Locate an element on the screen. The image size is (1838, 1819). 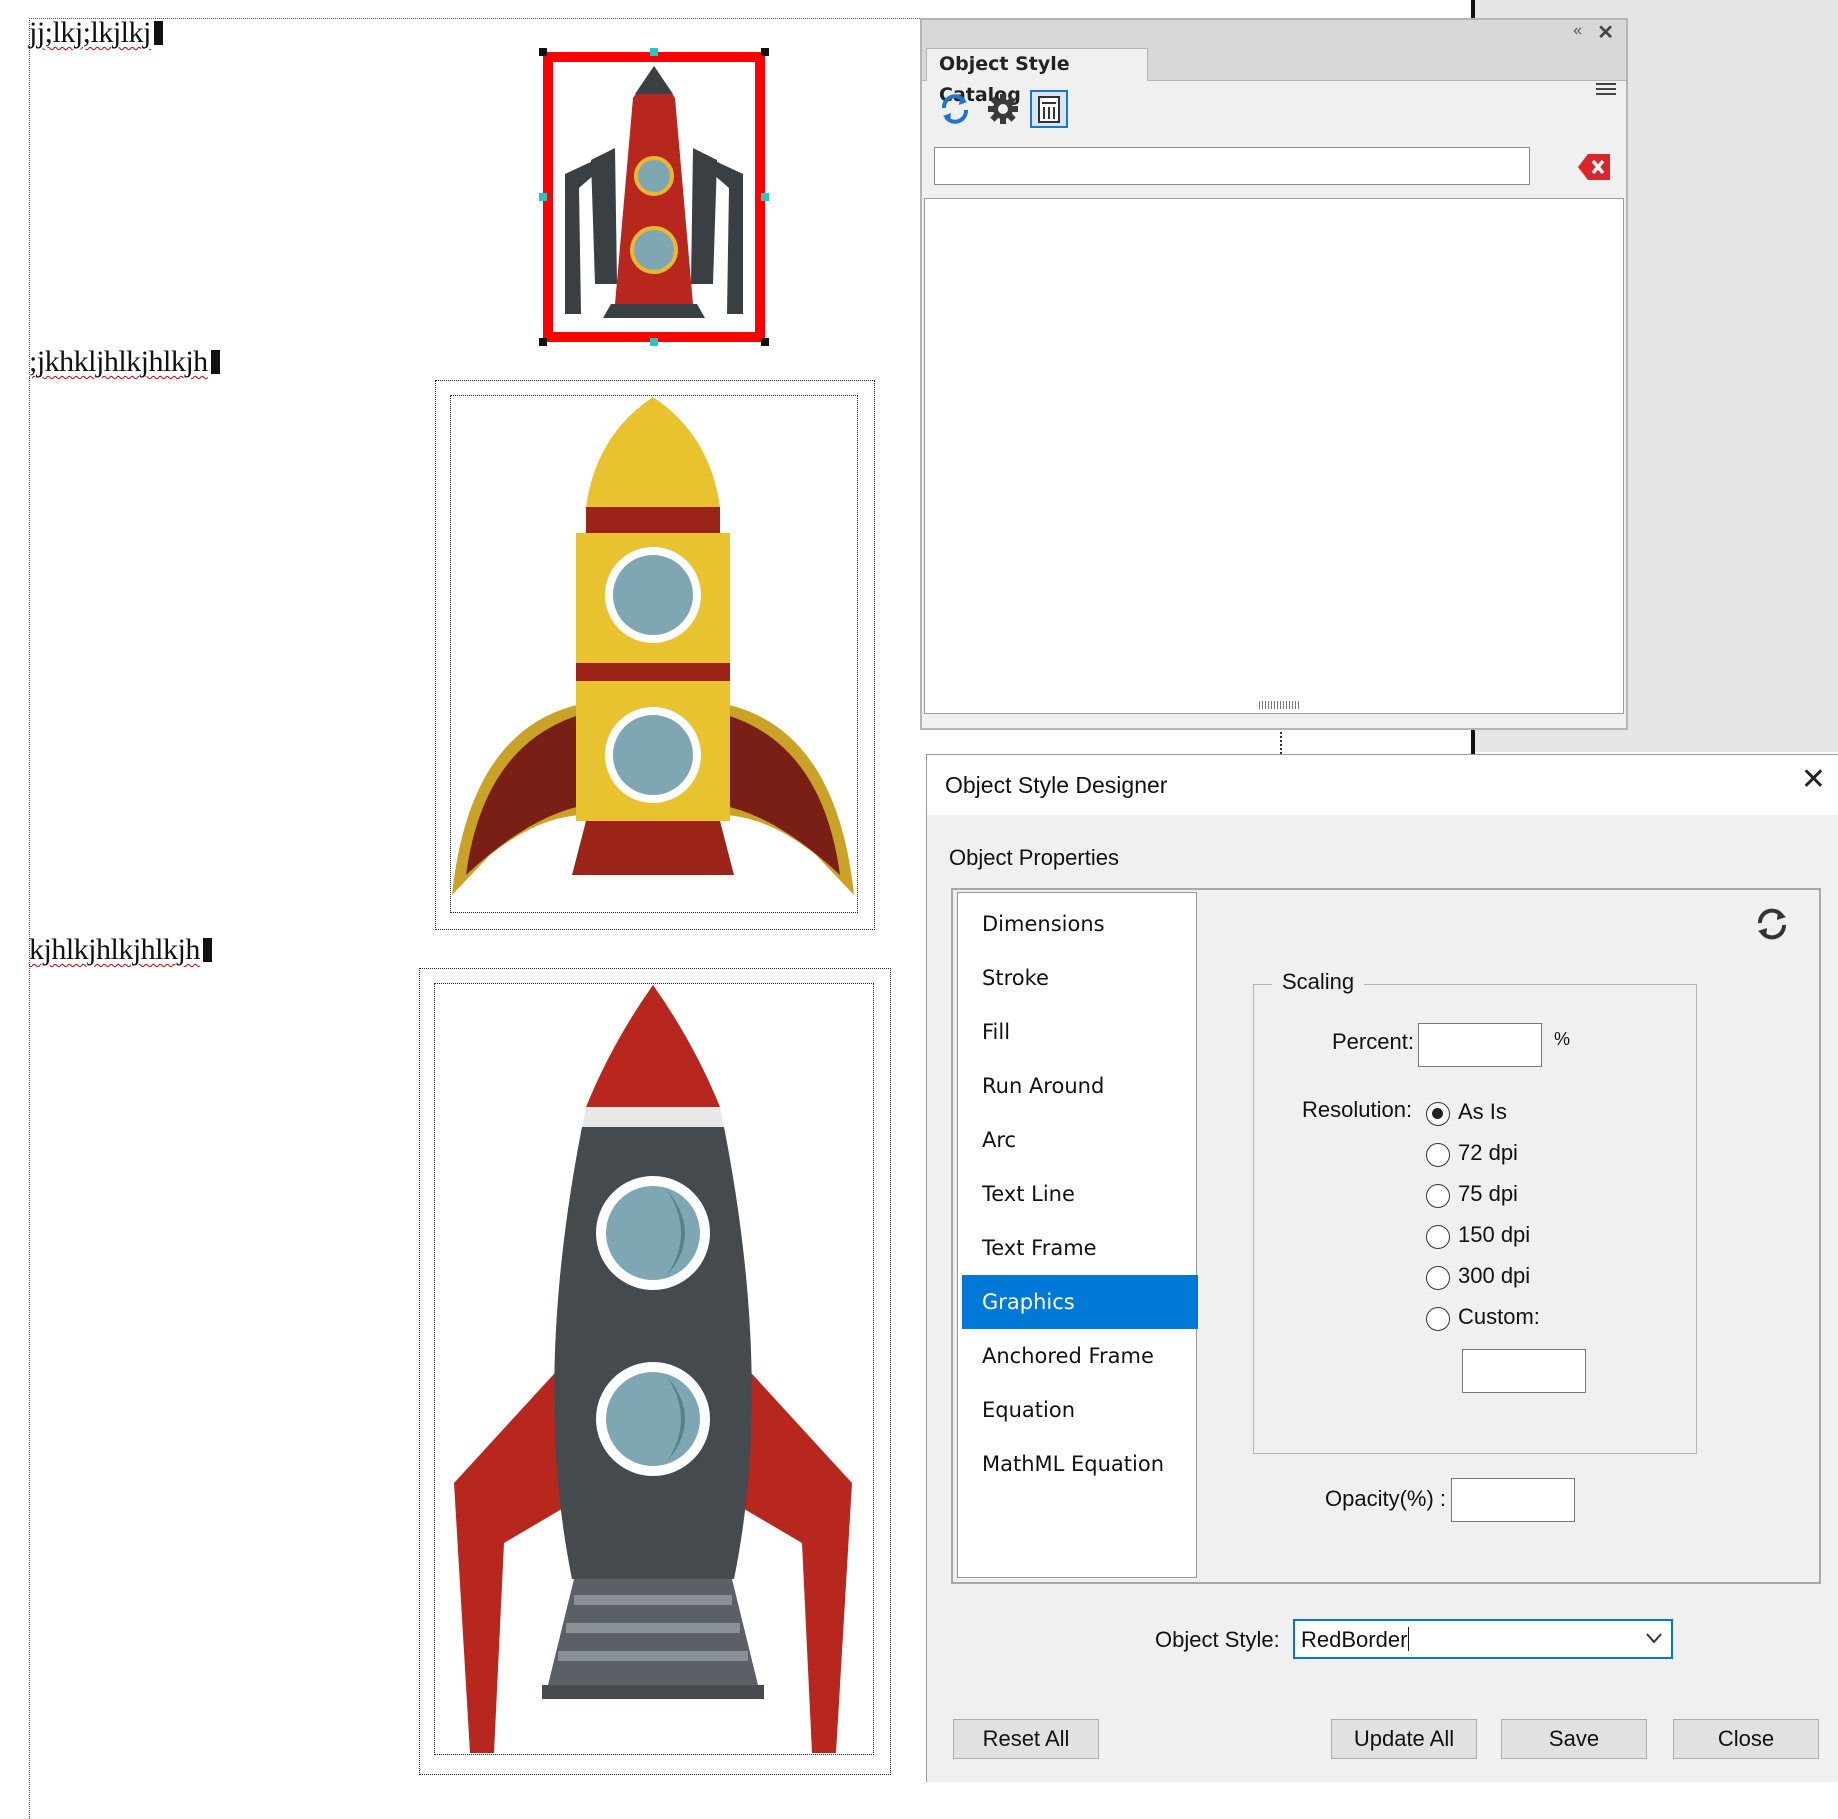
doc-line-1: jj;lkj;lkjlkj is located at coordinates (96, 33).